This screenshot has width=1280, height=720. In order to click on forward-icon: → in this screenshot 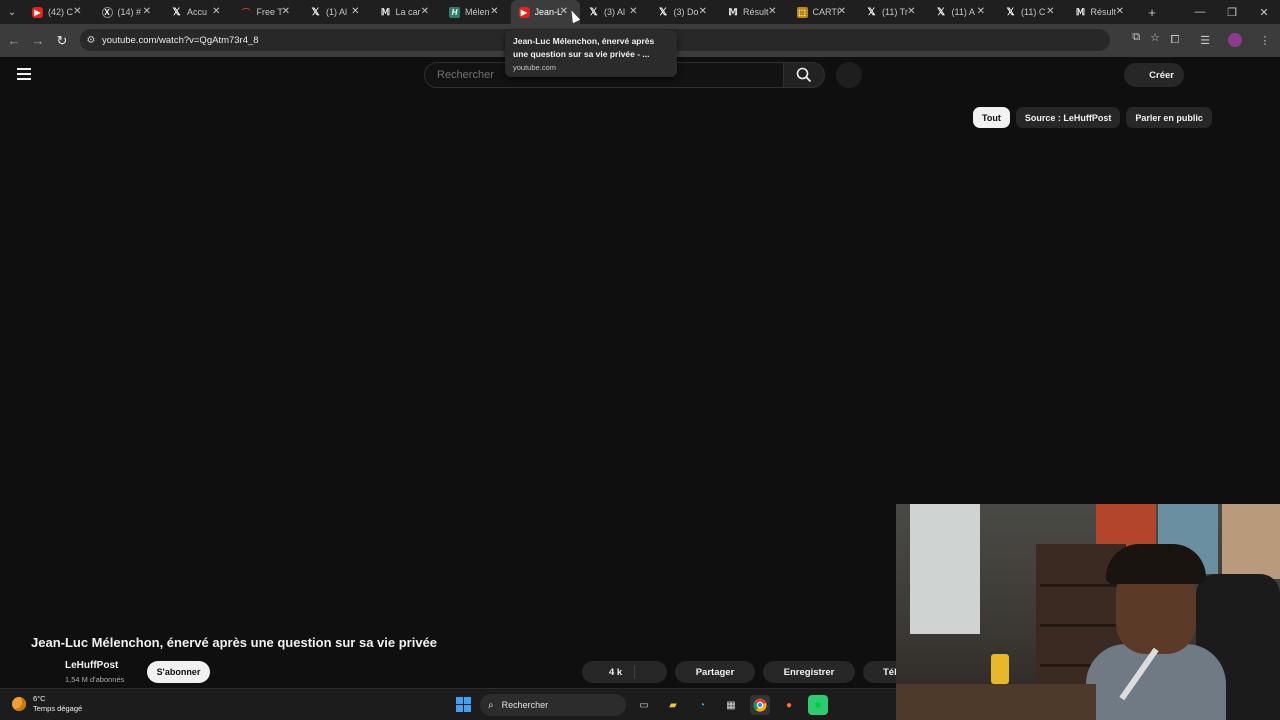, I will do `click(38, 40)`.